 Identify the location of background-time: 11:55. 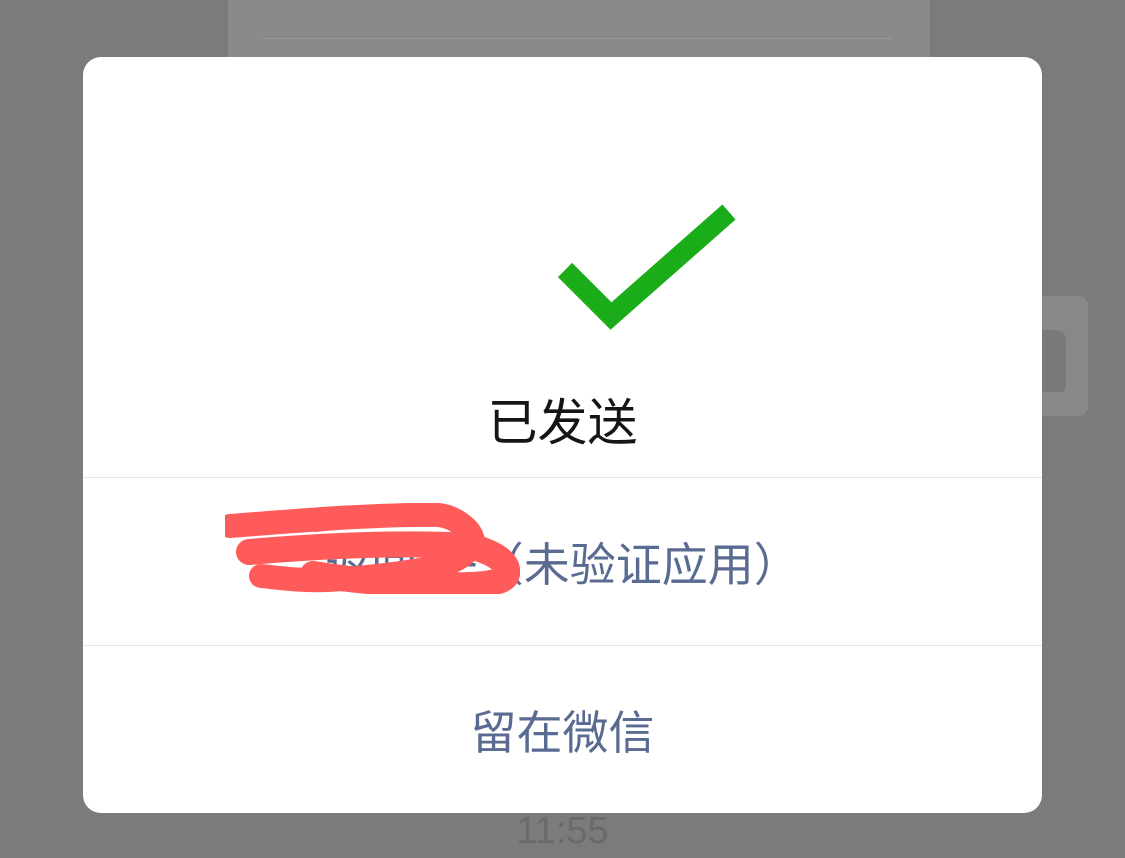
(562, 831).